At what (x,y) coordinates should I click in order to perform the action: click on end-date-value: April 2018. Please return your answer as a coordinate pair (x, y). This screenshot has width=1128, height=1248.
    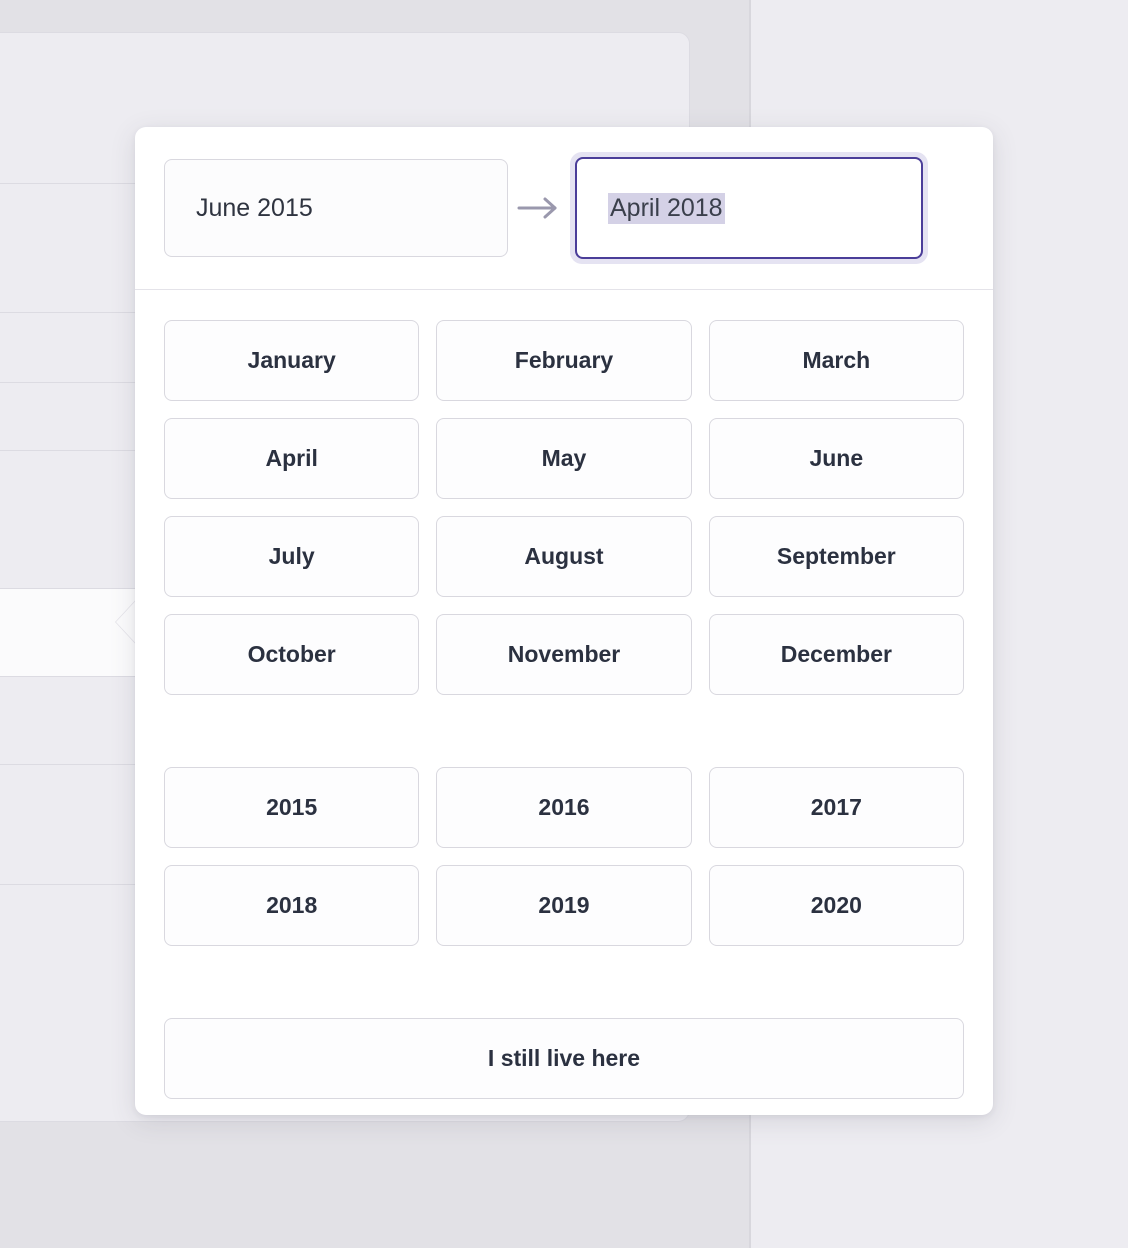
    Looking at the image, I should click on (666, 208).